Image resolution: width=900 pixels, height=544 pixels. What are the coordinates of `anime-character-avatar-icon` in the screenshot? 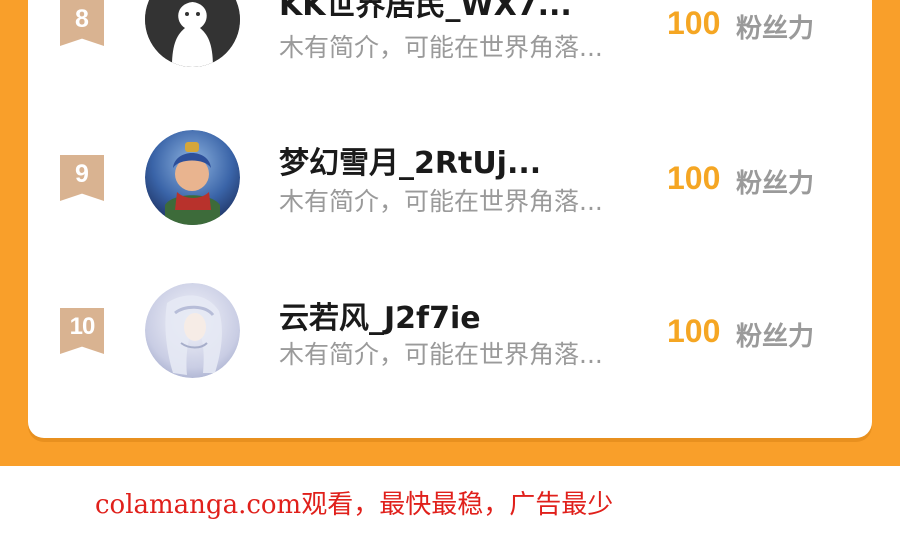 It's located at (192, 330).